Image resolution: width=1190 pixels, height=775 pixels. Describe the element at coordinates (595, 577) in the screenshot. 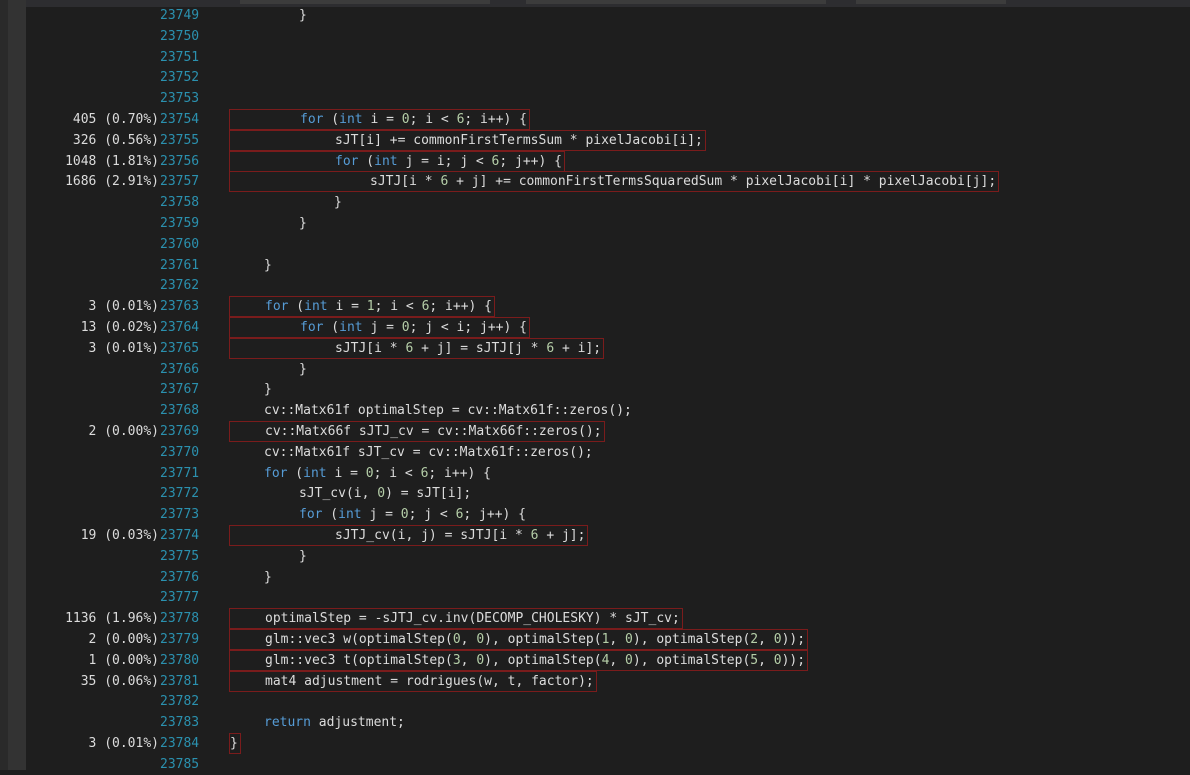

I see `code-line: 23776}` at that location.